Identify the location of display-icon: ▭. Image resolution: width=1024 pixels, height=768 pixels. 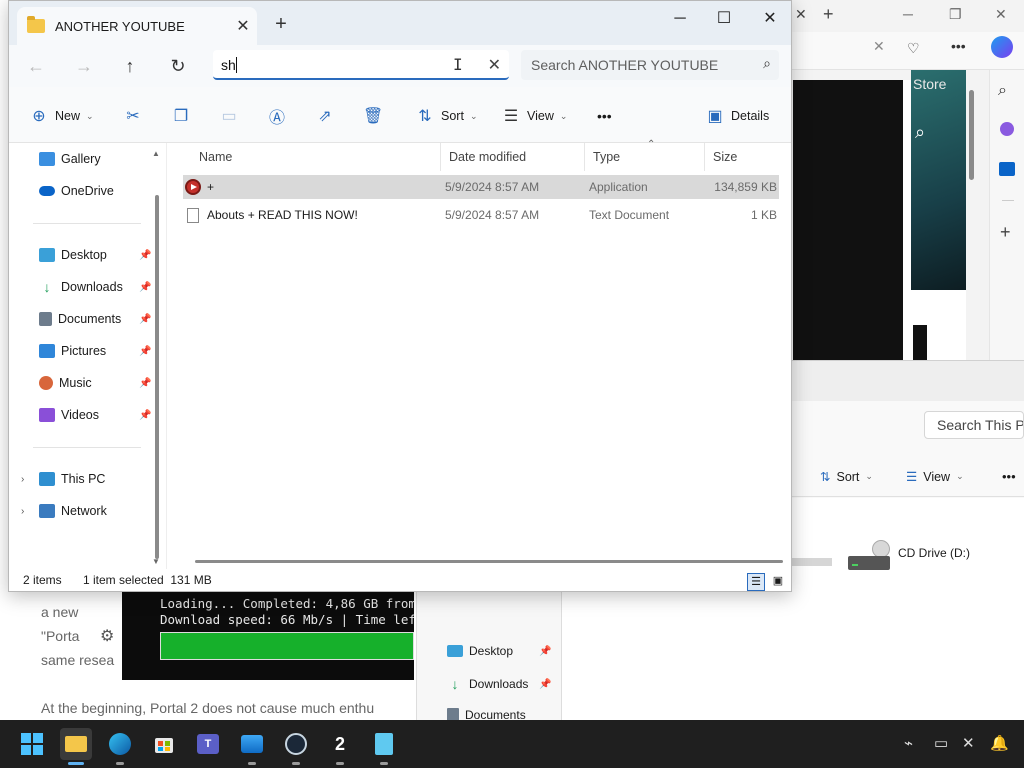
(941, 743).